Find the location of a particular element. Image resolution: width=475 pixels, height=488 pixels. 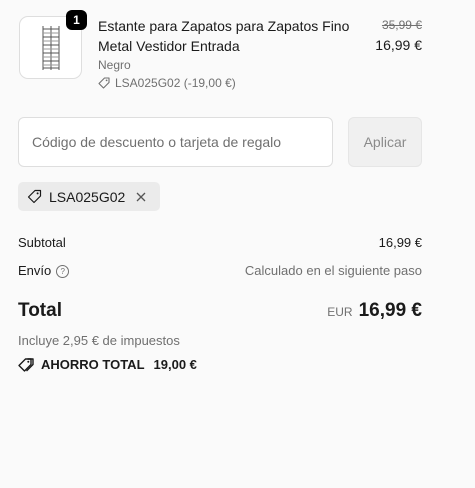

taxes-note: Incluye 2,95 € de impuestos is located at coordinates (99, 340).